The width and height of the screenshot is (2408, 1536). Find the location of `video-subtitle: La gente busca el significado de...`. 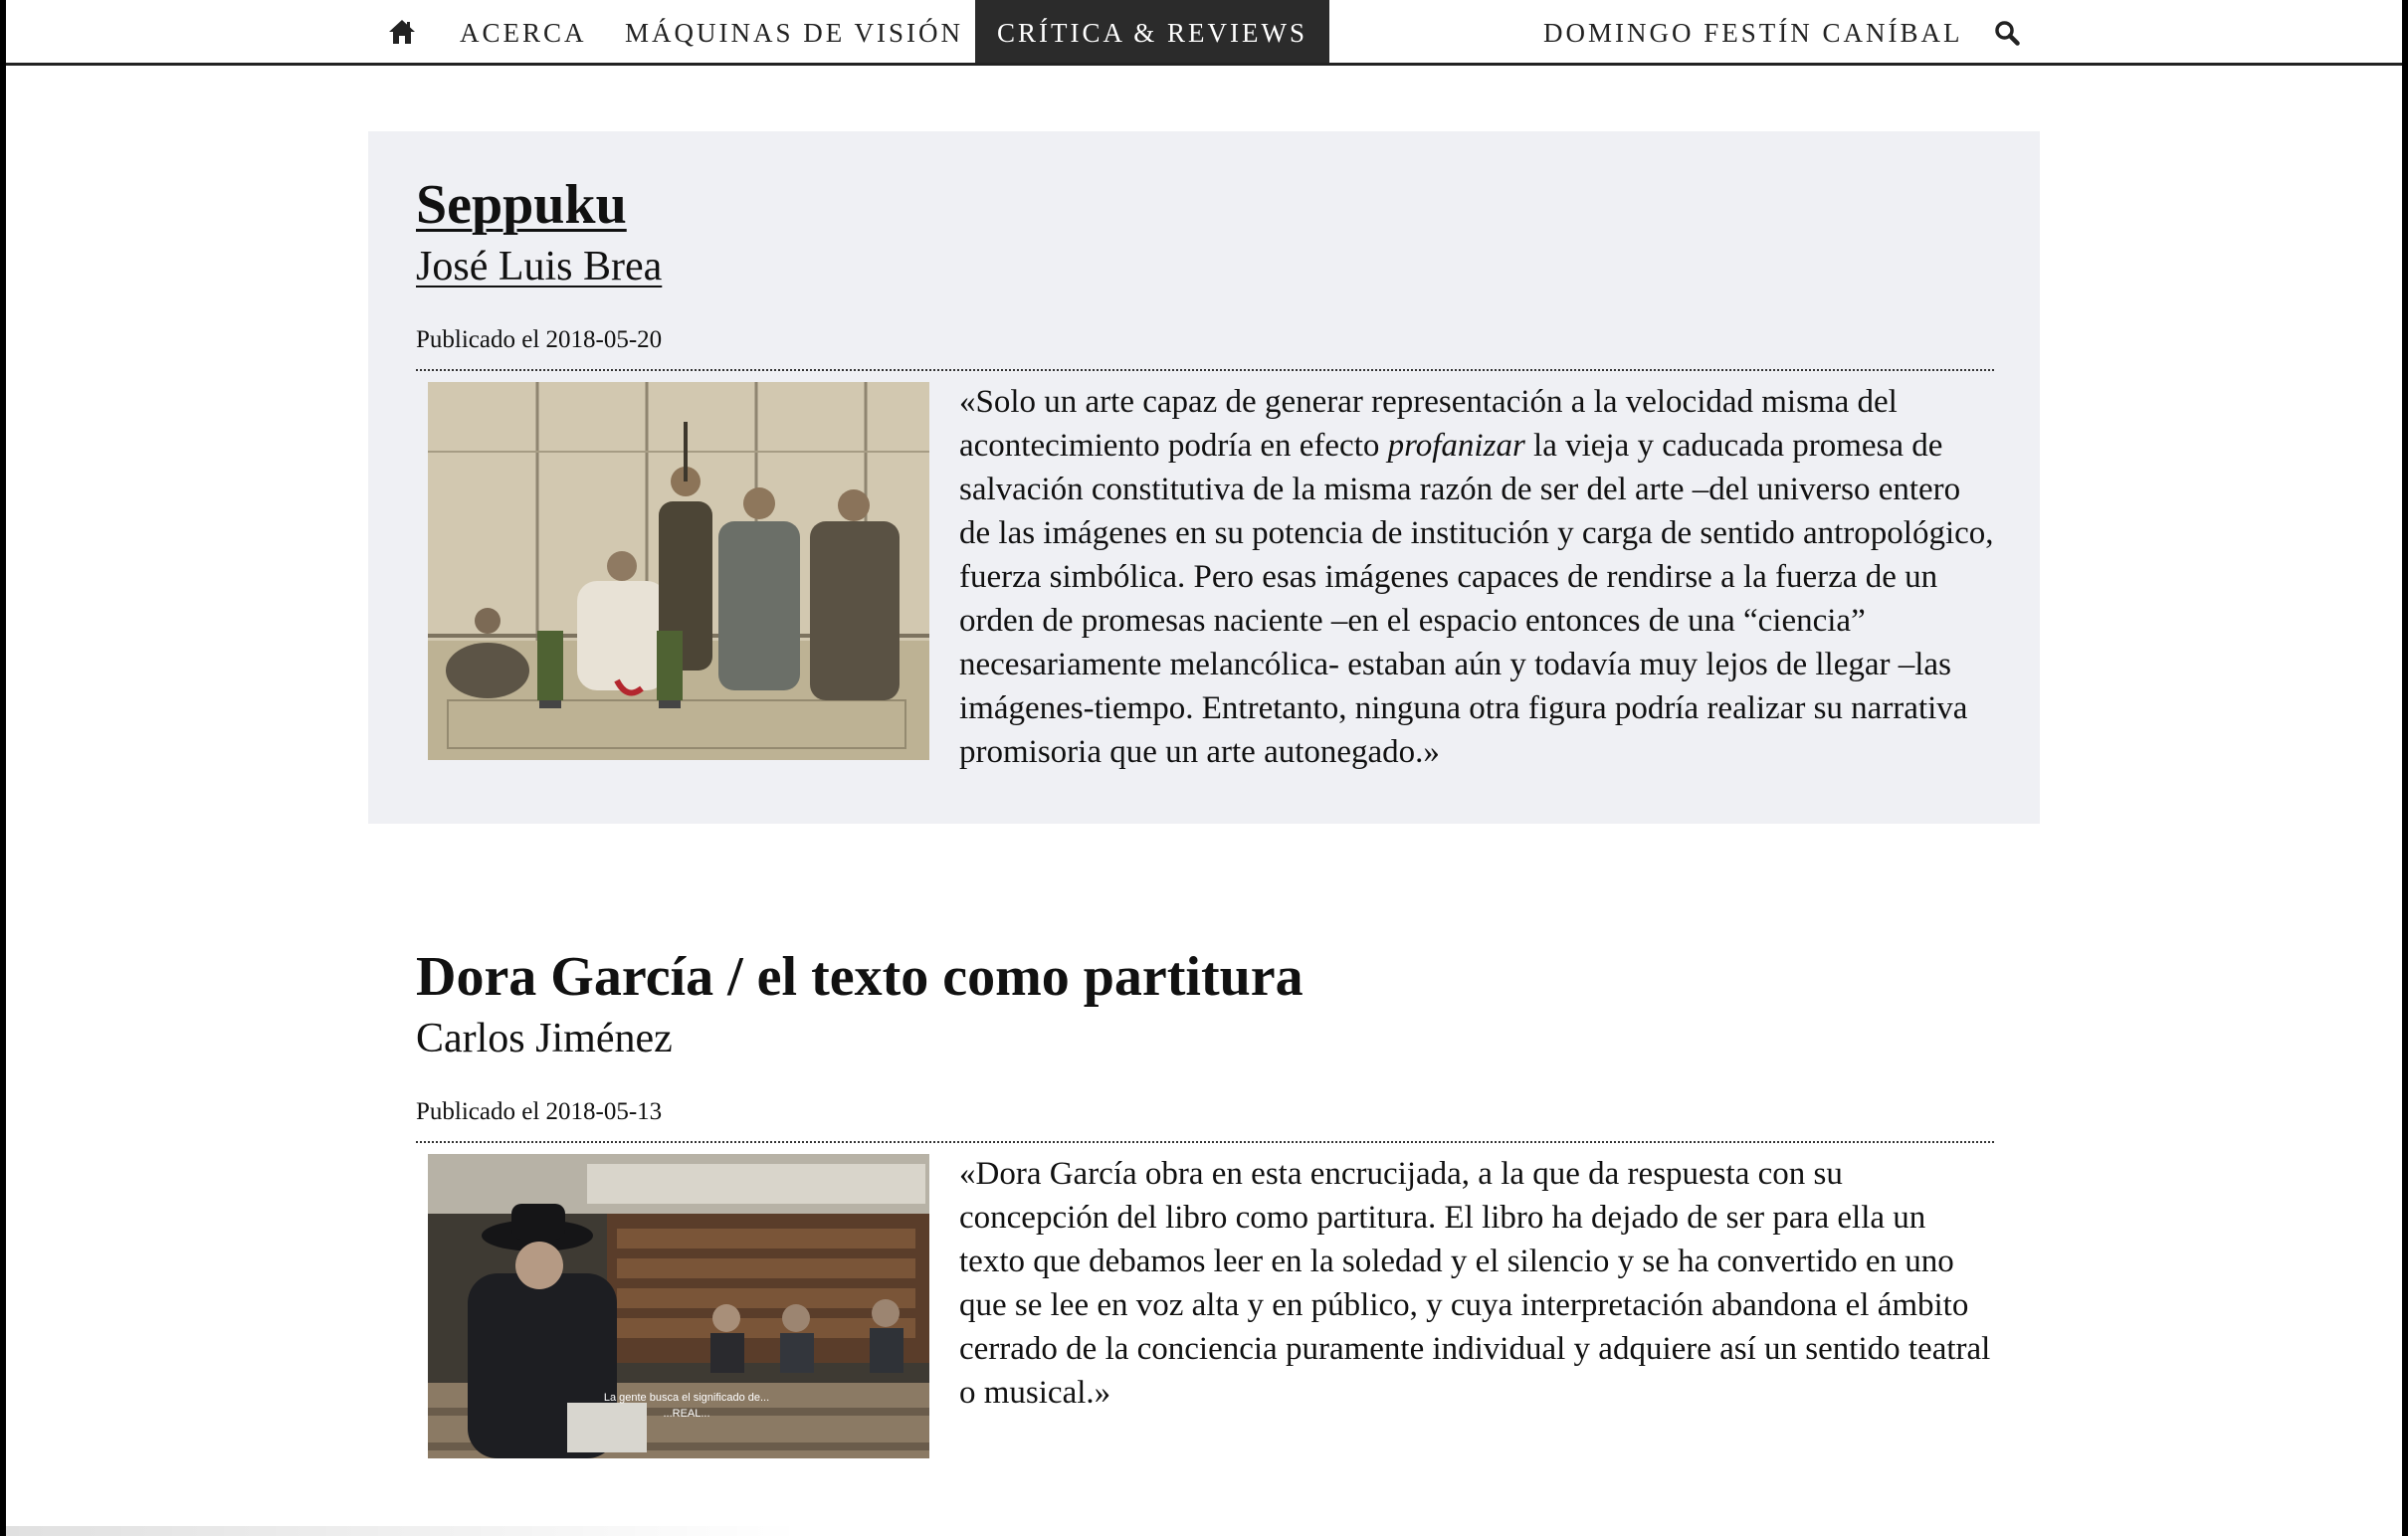

video-subtitle: La gente busca el significado de... is located at coordinates (686, 1398).